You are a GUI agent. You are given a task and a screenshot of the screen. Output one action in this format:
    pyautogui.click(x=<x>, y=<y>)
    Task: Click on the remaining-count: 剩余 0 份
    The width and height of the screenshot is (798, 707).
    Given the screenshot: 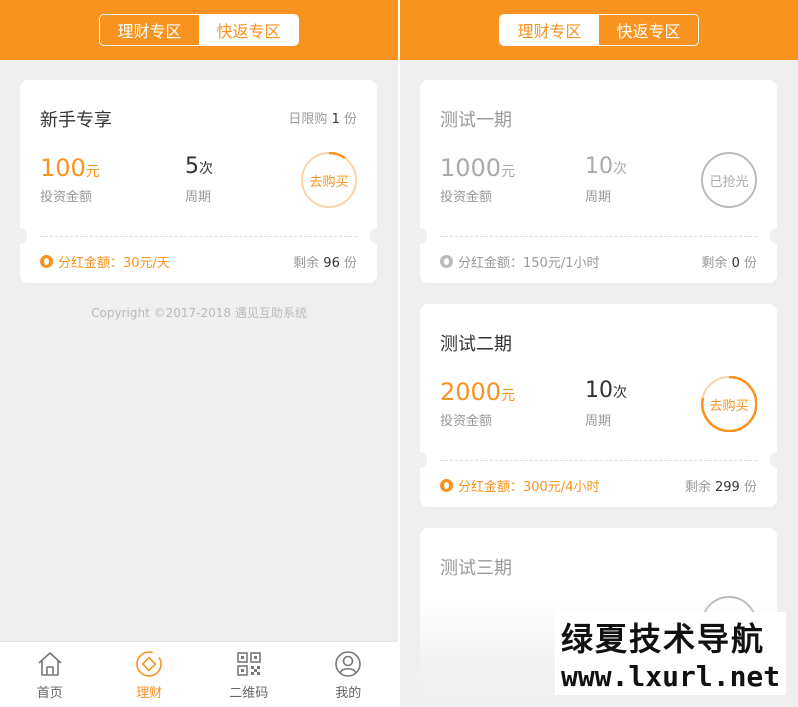 What is the action you would take?
    pyautogui.click(x=729, y=263)
    